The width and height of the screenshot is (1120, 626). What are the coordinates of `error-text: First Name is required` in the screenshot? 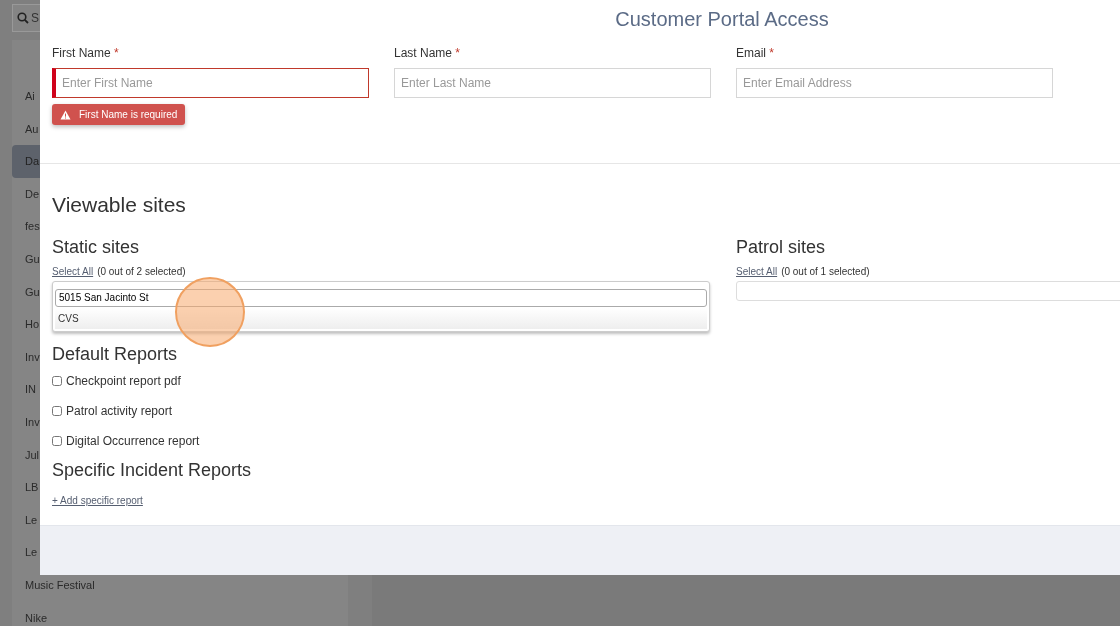 It's located at (128, 115).